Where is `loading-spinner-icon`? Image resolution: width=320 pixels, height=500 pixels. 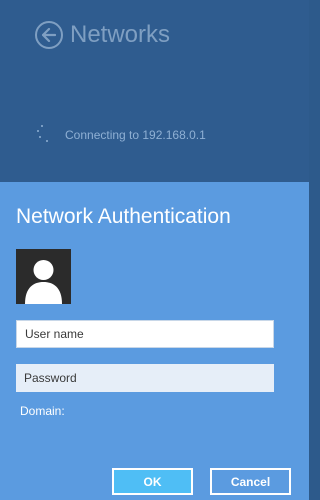 loading-spinner-icon is located at coordinates (46, 135).